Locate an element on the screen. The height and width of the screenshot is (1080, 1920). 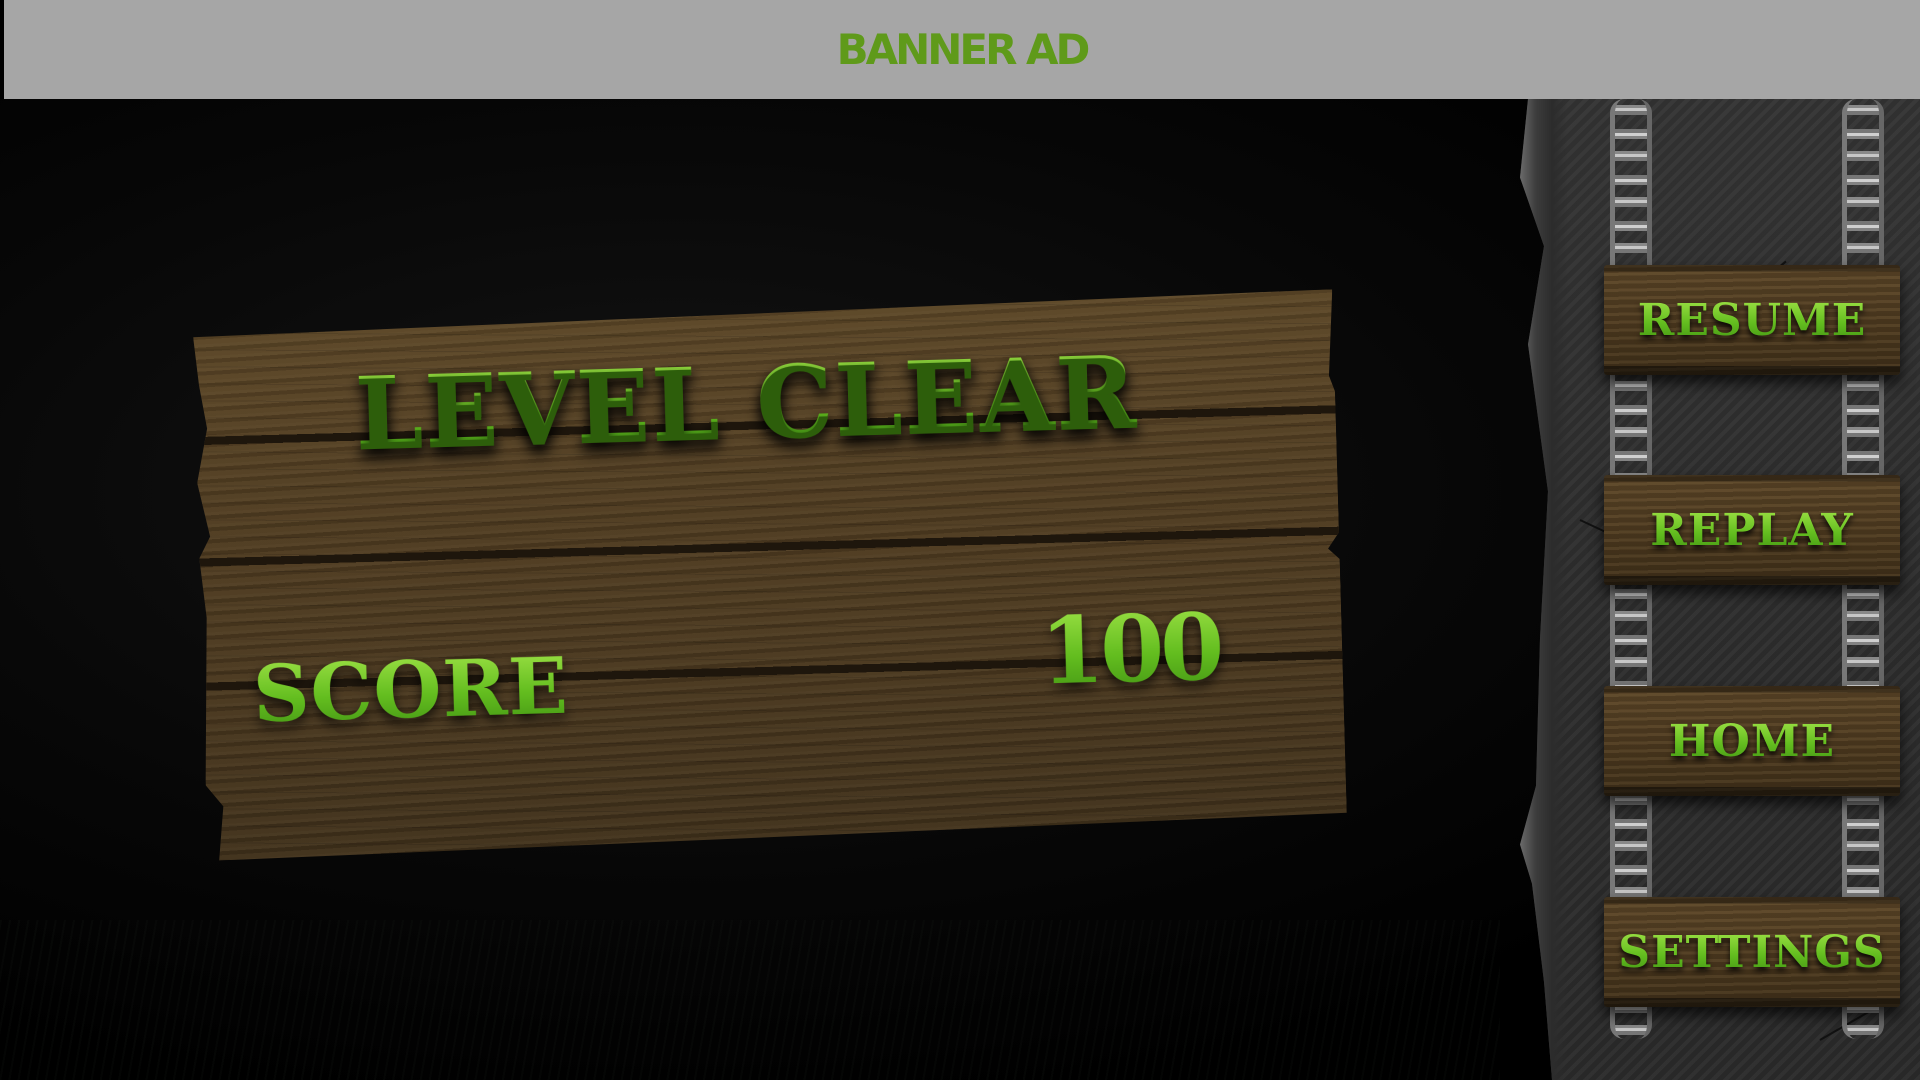
grass-silhouette is located at coordinates (750, 1000).